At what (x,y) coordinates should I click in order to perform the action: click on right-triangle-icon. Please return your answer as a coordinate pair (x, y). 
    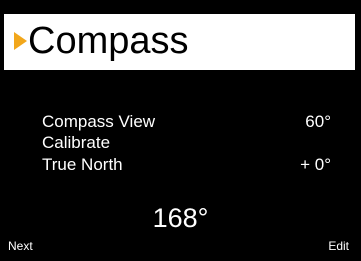
    Looking at the image, I should click on (20, 41).